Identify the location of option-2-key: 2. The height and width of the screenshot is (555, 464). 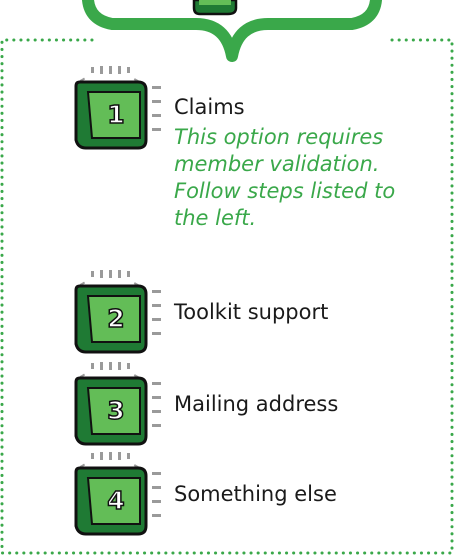
(117, 312).